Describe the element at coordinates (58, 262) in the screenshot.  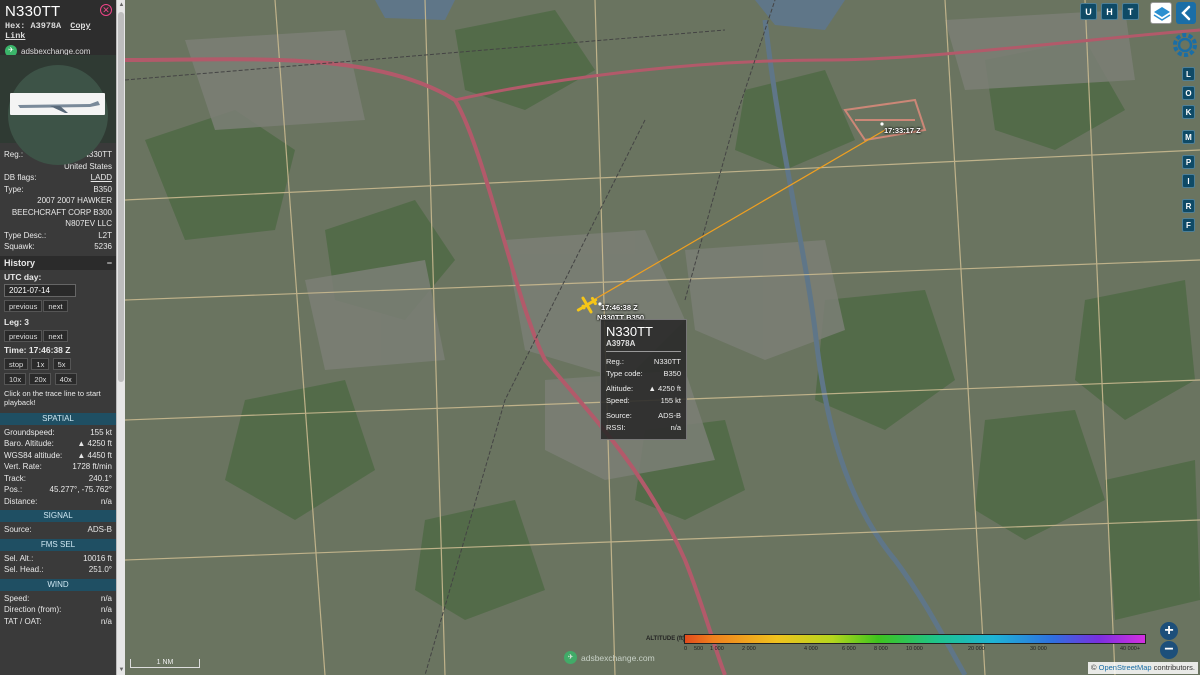
I see `history-header: History −` at that location.